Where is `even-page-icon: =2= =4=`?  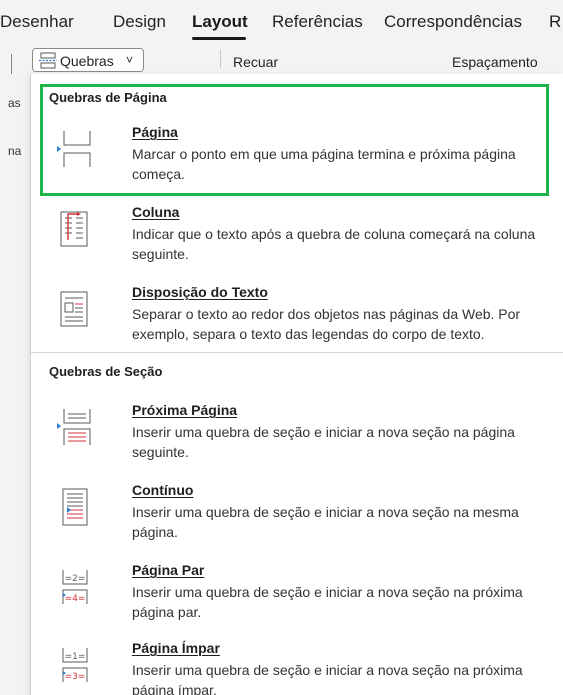 even-page-icon: =2= =4= is located at coordinates (75, 587).